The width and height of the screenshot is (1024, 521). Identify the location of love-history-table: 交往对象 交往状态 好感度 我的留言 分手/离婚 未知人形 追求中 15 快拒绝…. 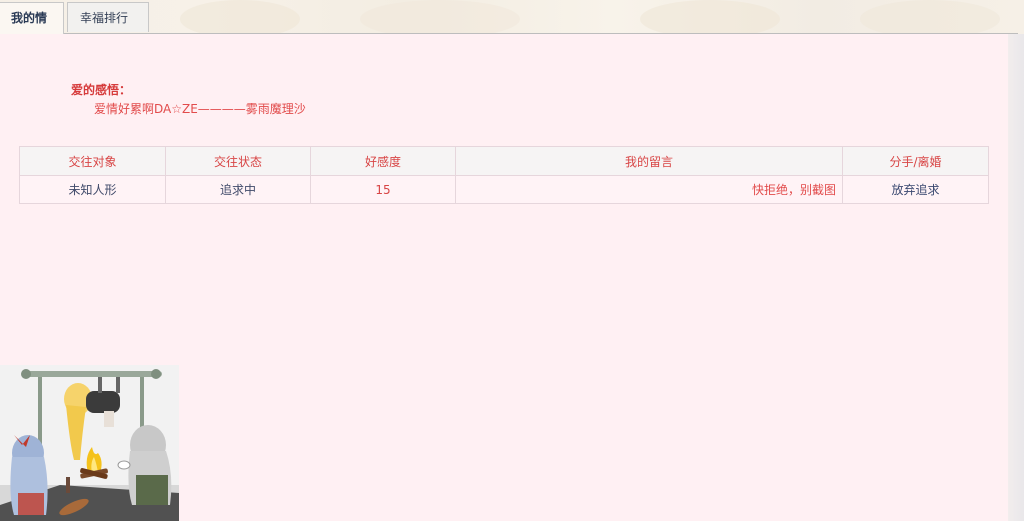
(504, 175).